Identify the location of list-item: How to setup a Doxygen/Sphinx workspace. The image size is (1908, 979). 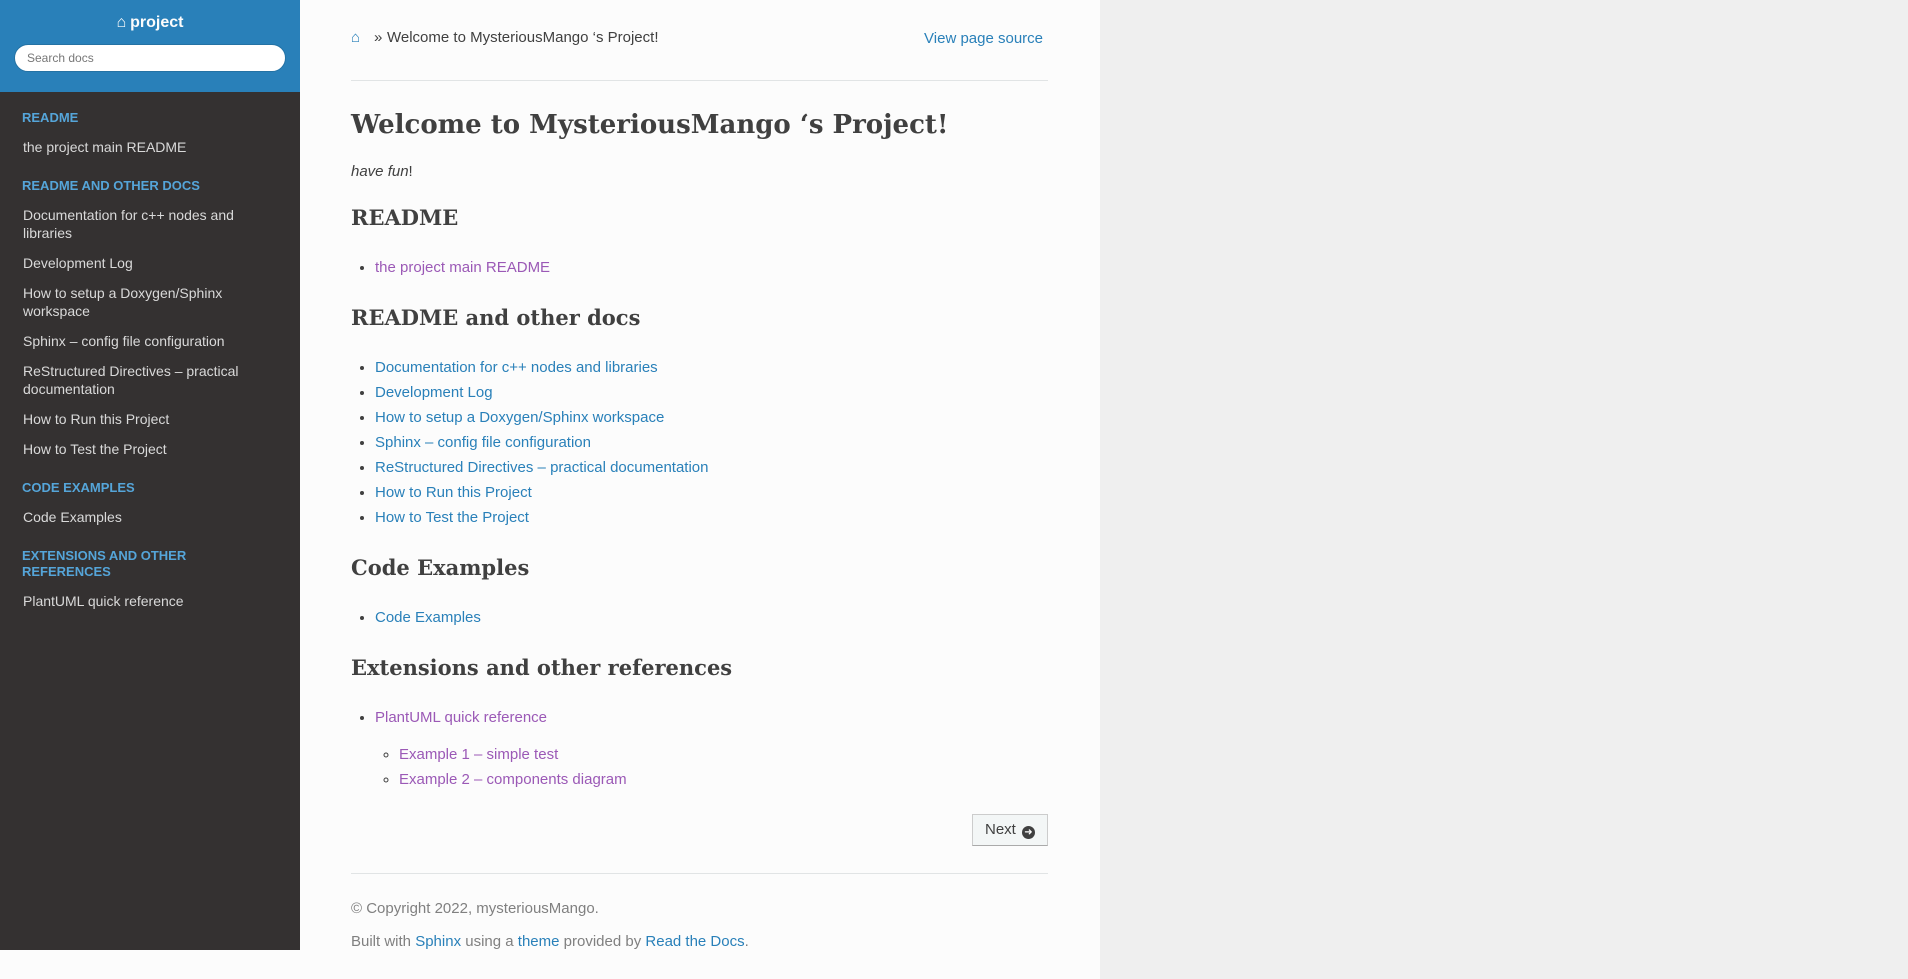
(711, 417).